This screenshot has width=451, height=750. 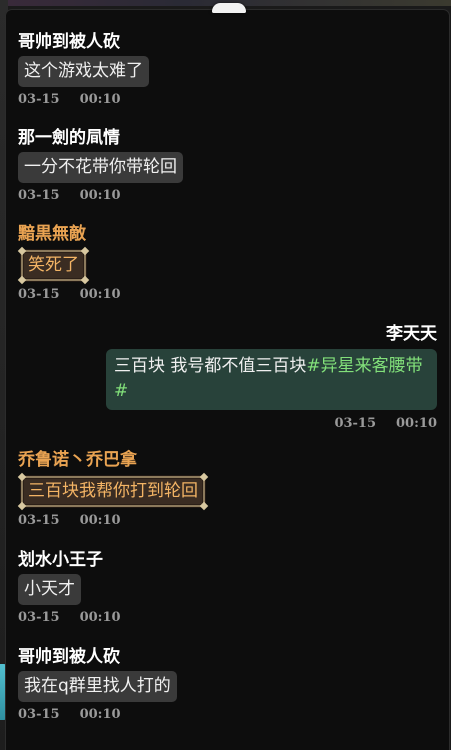 I want to click on message-bubble: 我在q群里找人打的, so click(x=97, y=686).